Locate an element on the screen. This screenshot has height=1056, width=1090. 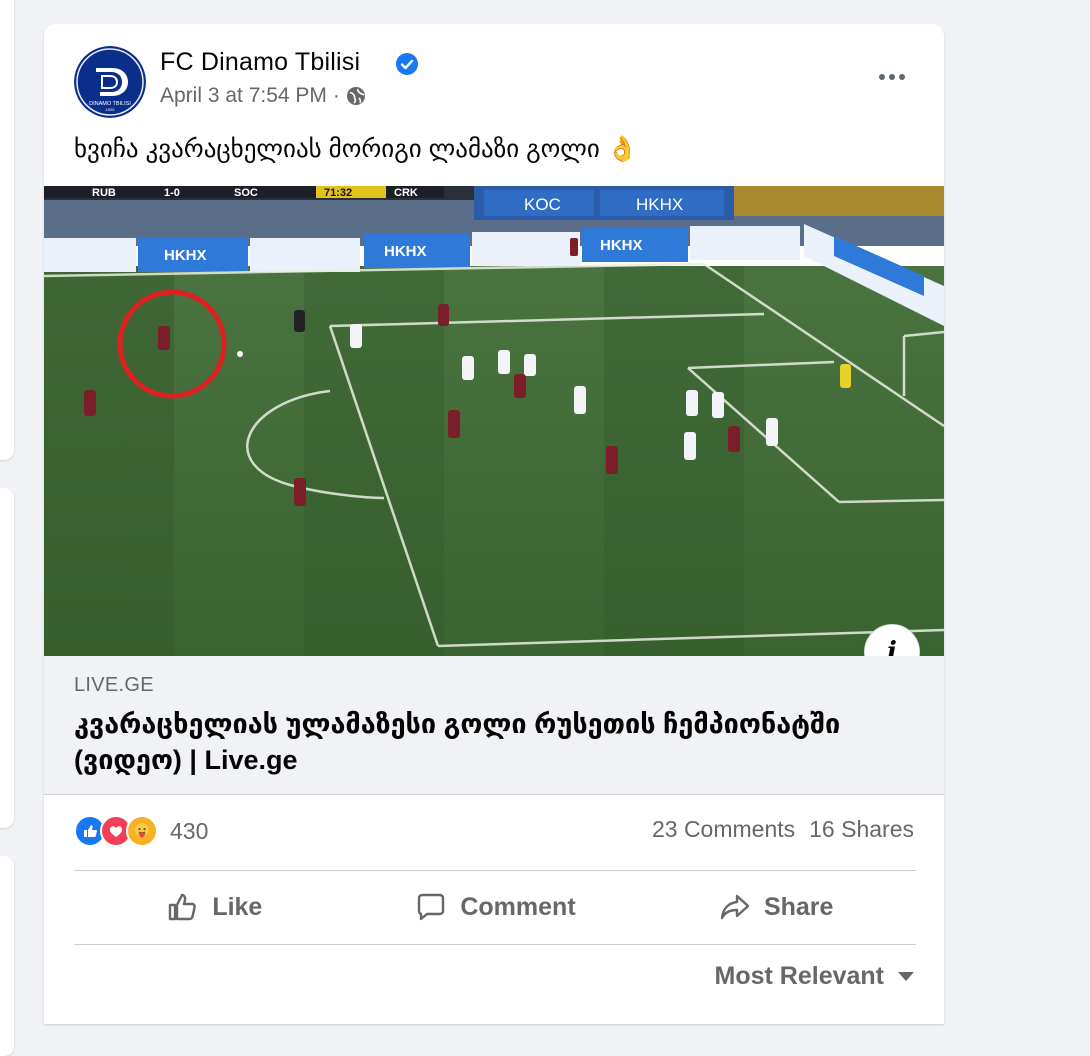
page-name: FC Dinamo Tbilisi is located at coordinates (260, 62).